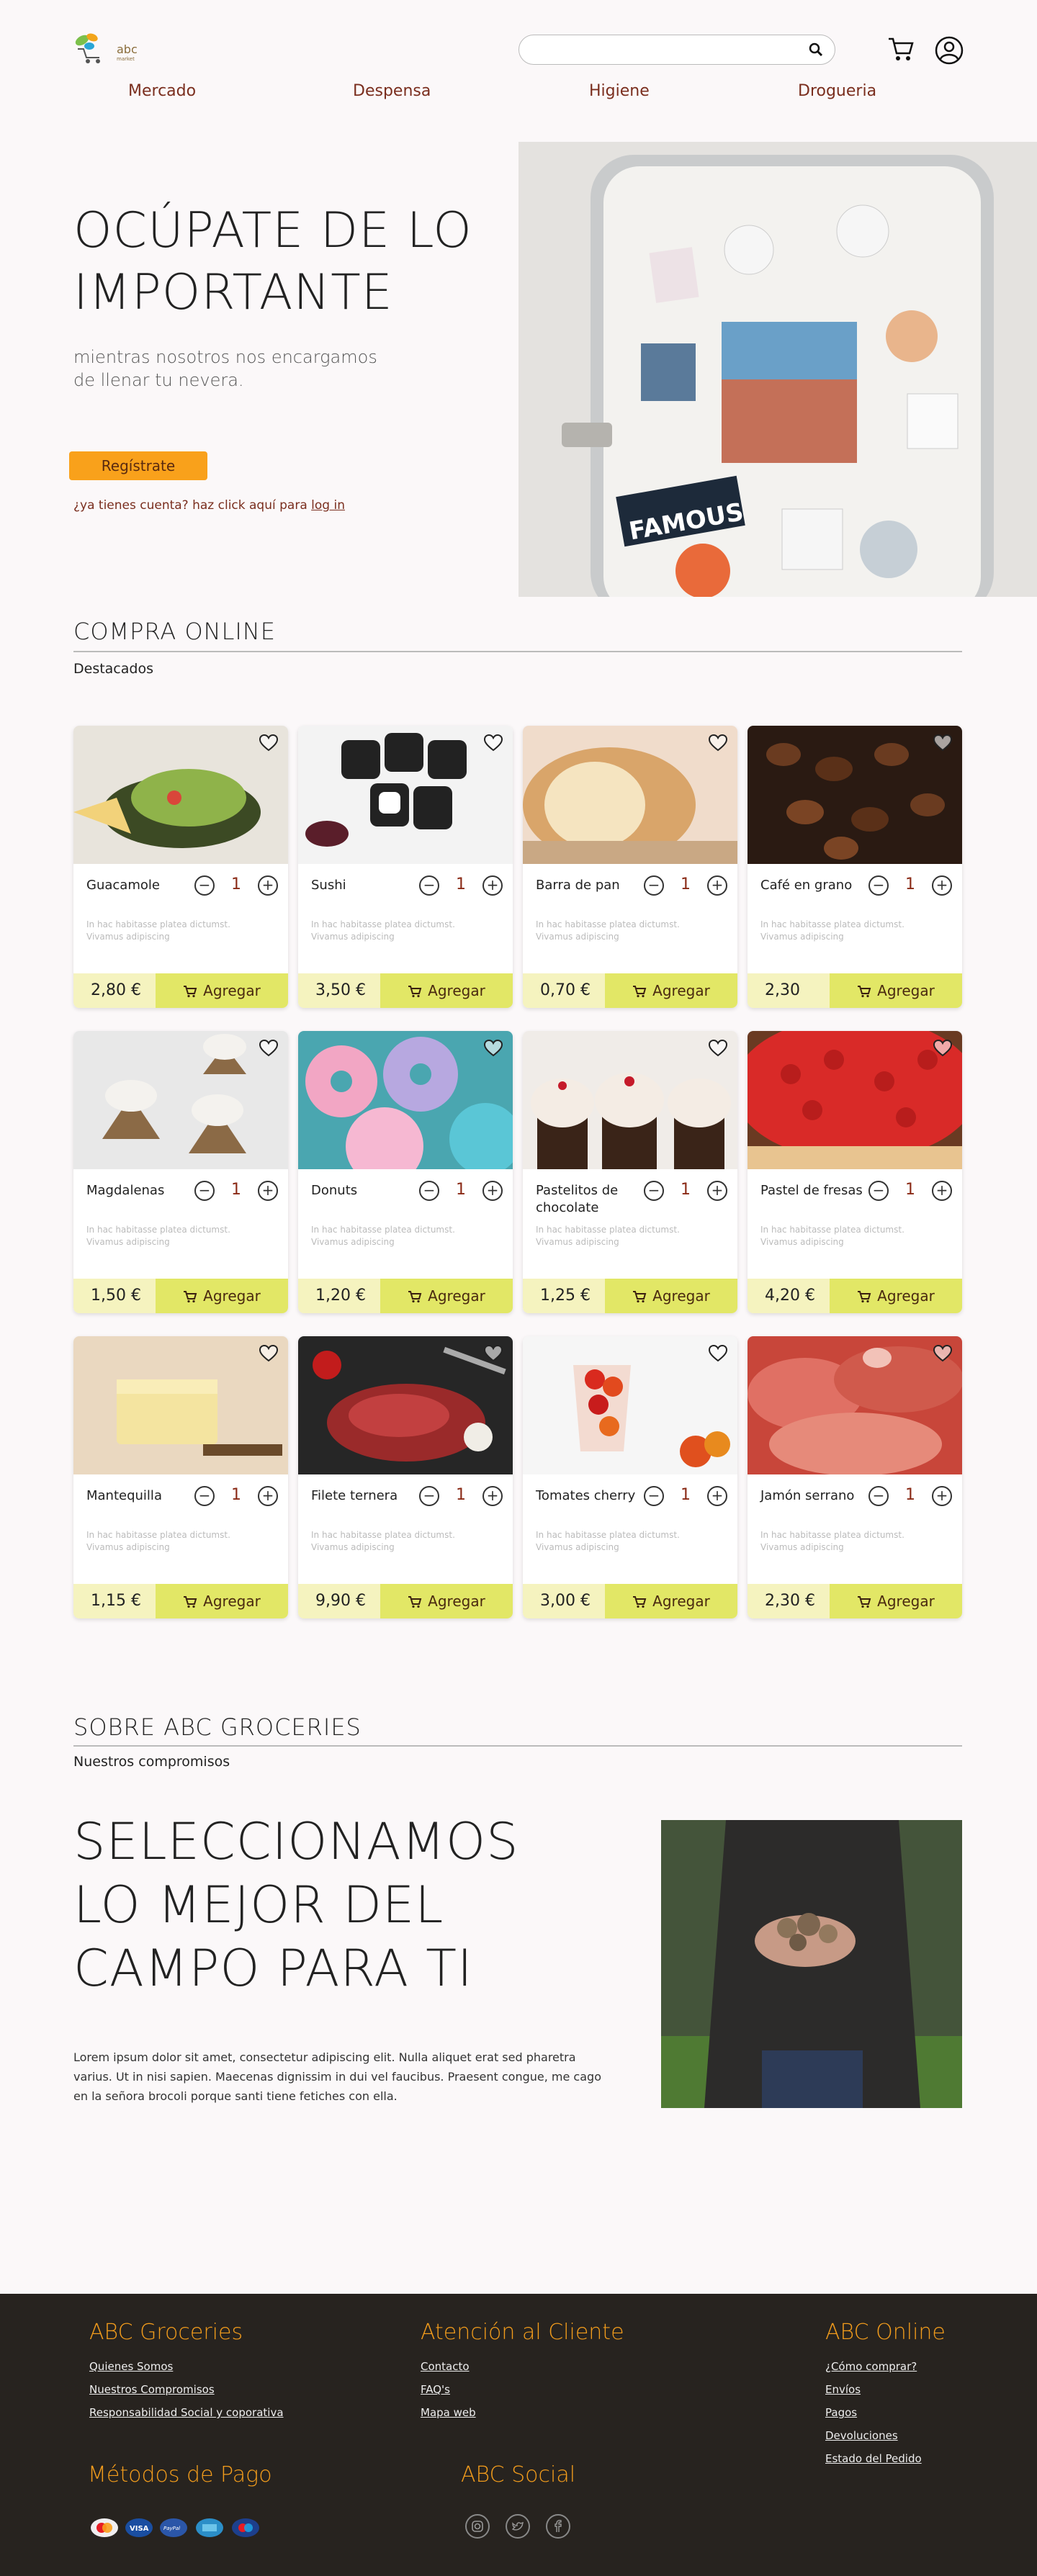 This screenshot has width=1037, height=2576. I want to click on footer-link-como-comprar: ¿Cómo comprar?, so click(871, 2366).